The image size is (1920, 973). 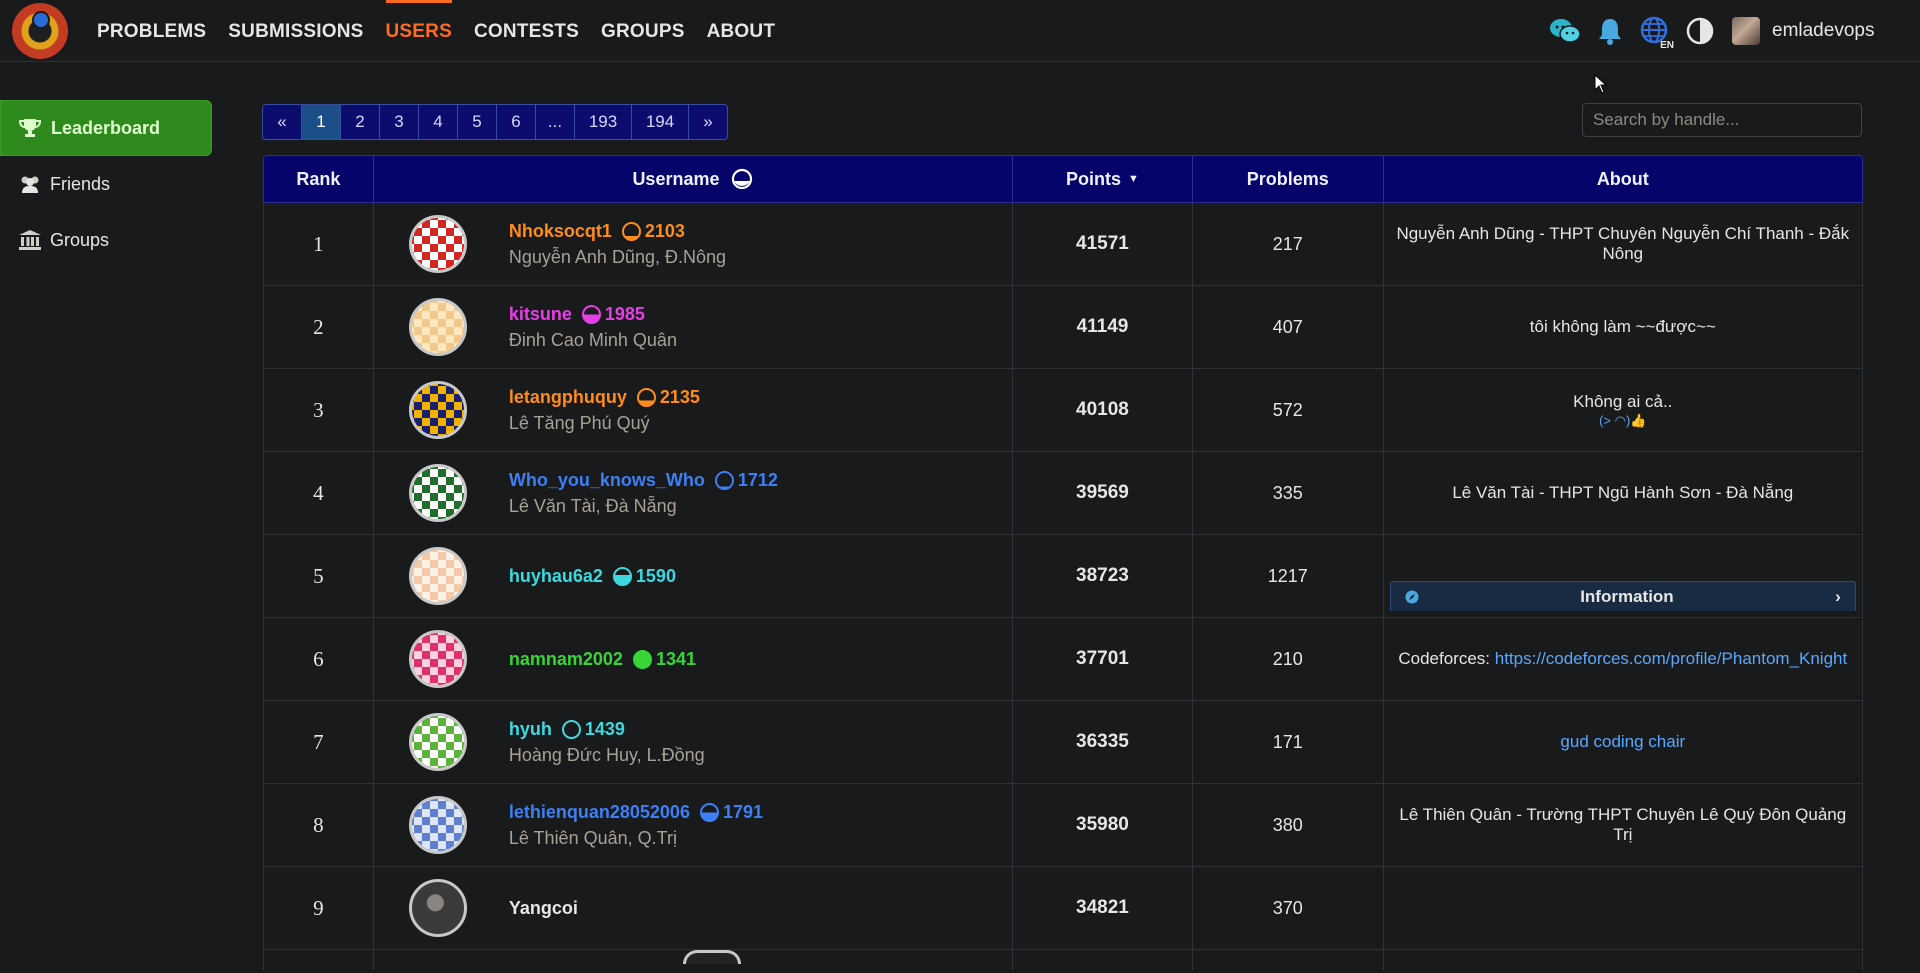 I want to click on about-text: Lê Văn Tài - THPT Ngũ Hành Sơn - Đà Nẵng, so click(x=1623, y=492).